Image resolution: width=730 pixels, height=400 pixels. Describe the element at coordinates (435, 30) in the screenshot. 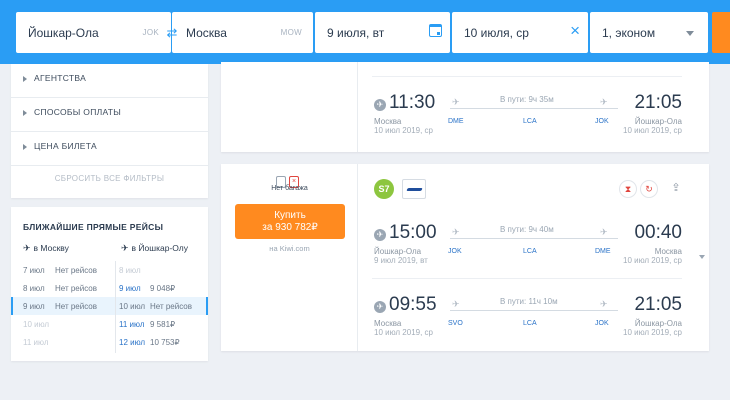

I see `calendar-icon` at that location.